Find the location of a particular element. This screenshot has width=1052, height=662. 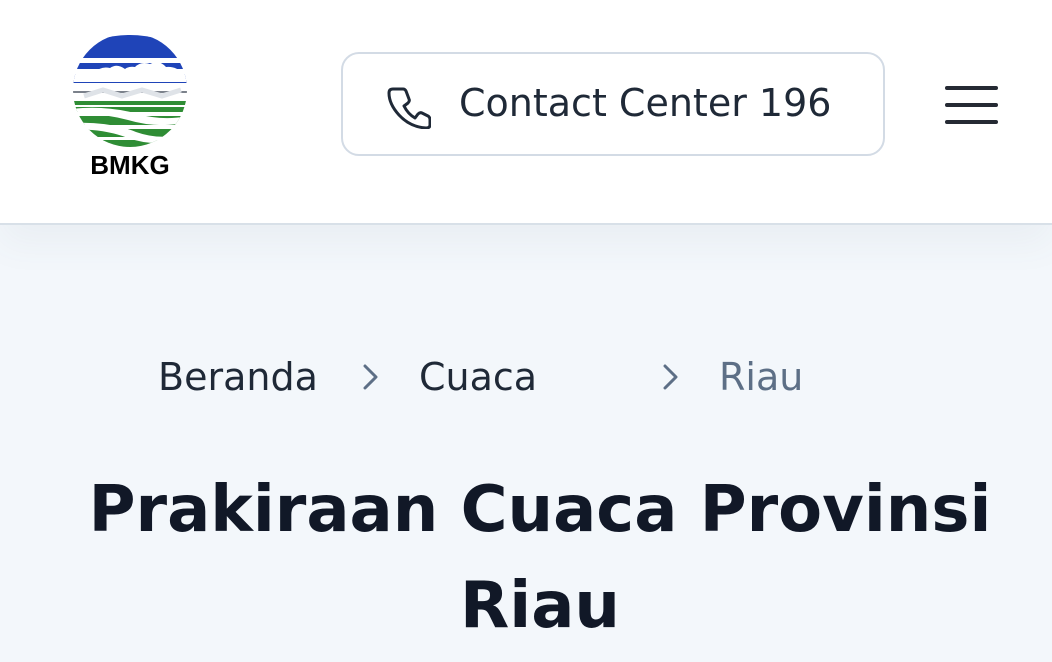

page-title-line-1: Prakiraan Cuaca Provinsi is located at coordinates (540, 510).